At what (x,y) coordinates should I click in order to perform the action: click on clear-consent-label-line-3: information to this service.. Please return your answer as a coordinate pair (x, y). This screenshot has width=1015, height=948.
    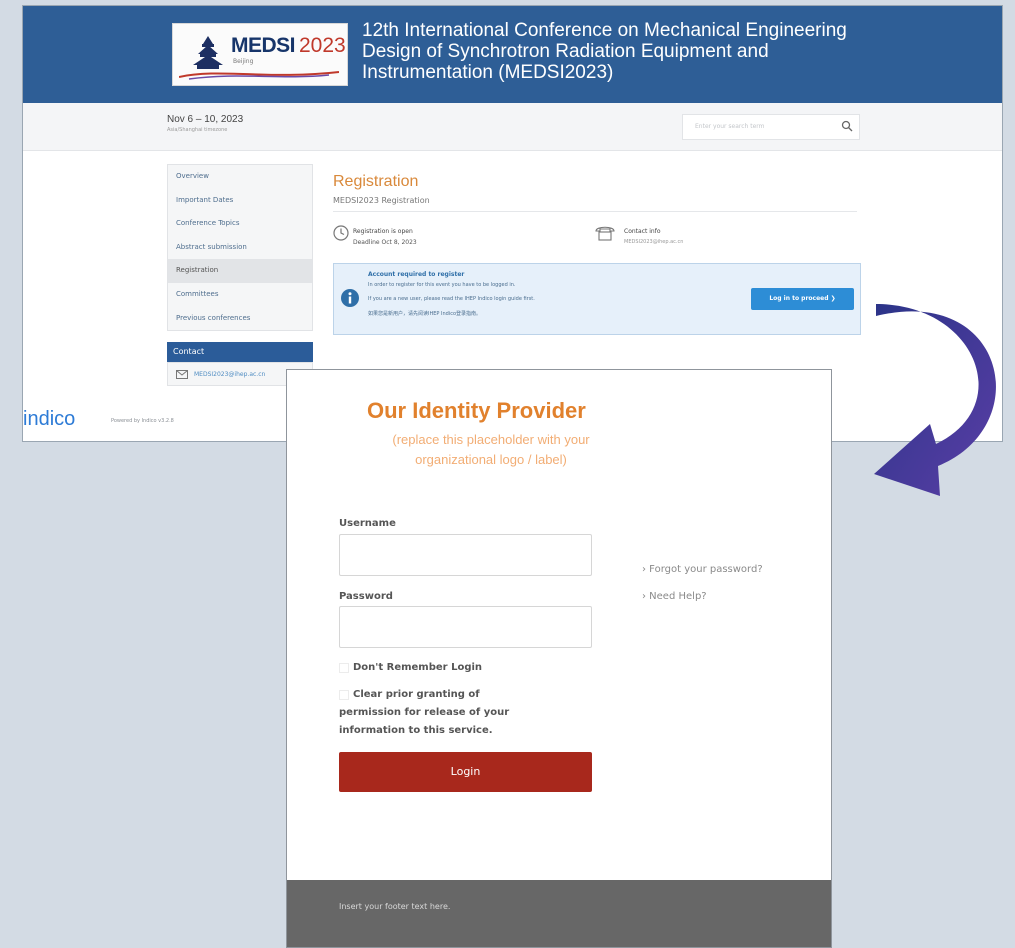
    Looking at the image, I should click on (416, 730).